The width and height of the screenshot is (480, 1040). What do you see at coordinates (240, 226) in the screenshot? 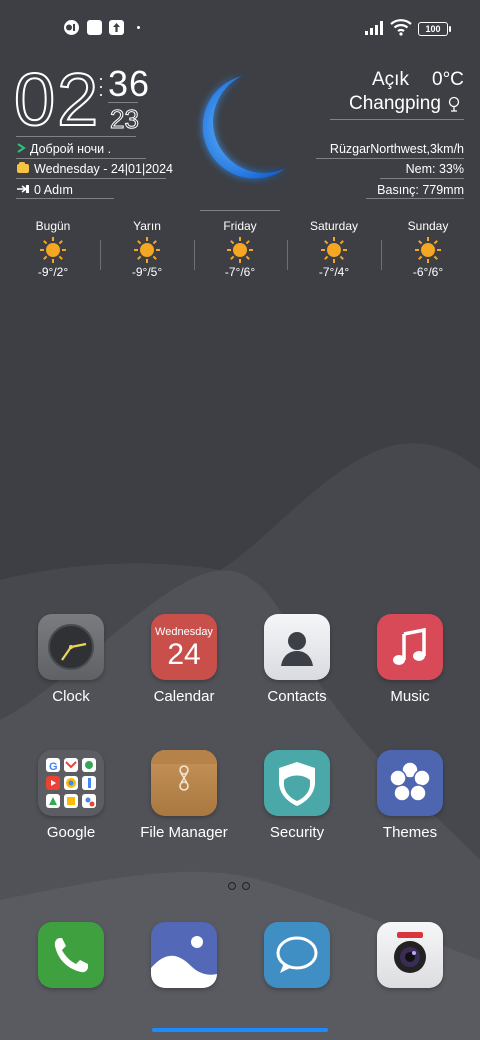
I see `forecast-day-name: Friday` at bounding box center [240, 226].